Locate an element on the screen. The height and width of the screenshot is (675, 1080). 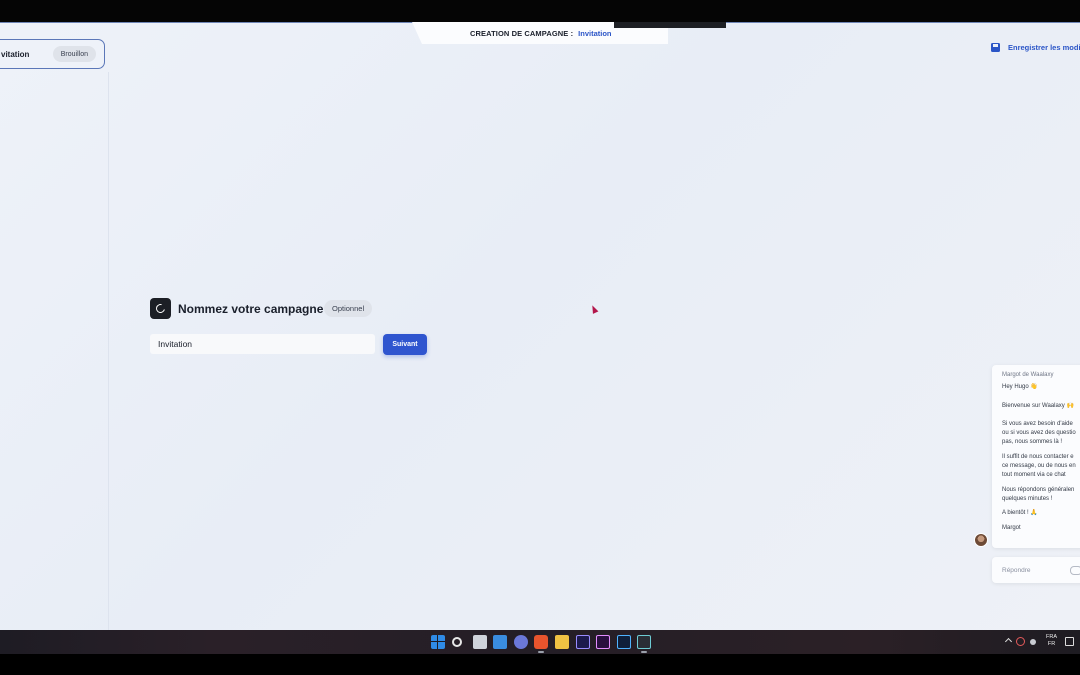
teams-chat-icon is located at coordinates (521, 642).